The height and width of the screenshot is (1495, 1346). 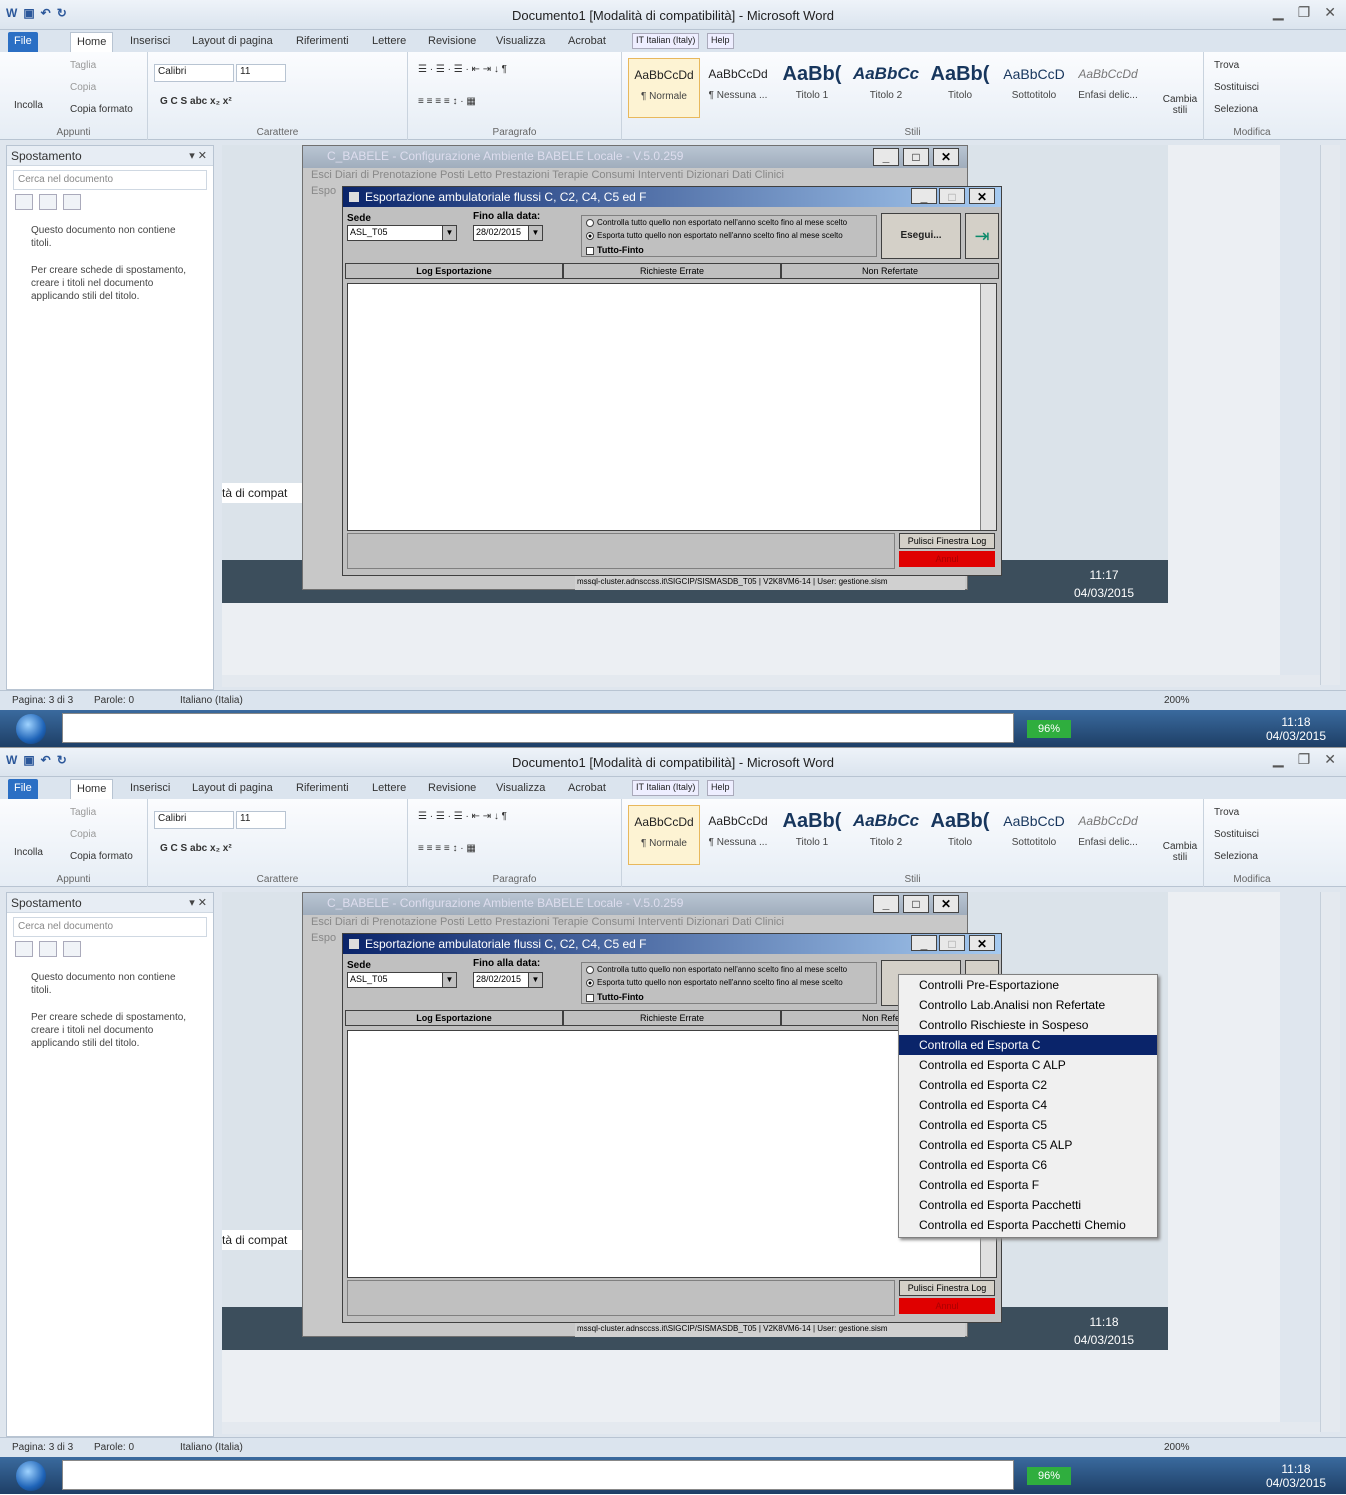 What do you see at coordinates (664, 88) in the screenshot?
I see `style-normale: AaBbCcDd ¶ Normale` at bounding box center [664, 88].